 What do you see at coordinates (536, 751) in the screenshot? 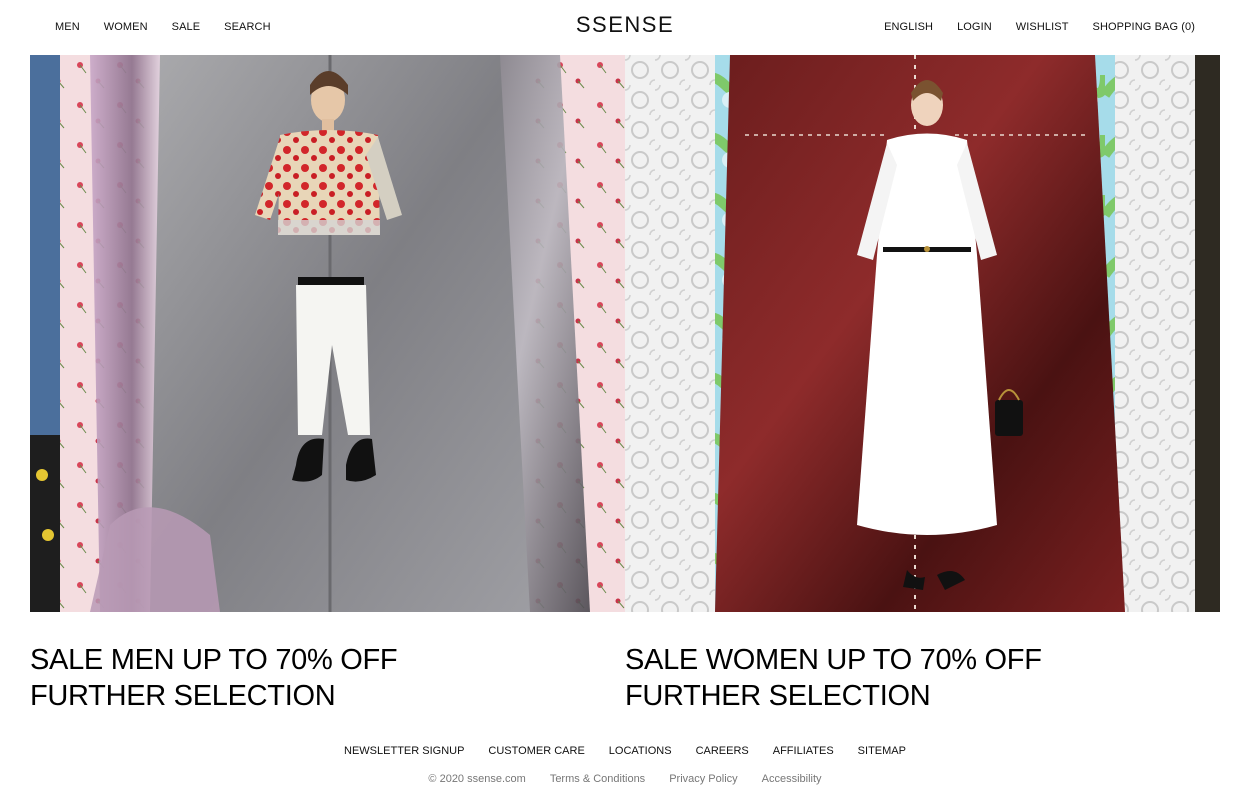
I see `customer-care-link: CUSTOMER CARE` at bounding box center [536, 751].